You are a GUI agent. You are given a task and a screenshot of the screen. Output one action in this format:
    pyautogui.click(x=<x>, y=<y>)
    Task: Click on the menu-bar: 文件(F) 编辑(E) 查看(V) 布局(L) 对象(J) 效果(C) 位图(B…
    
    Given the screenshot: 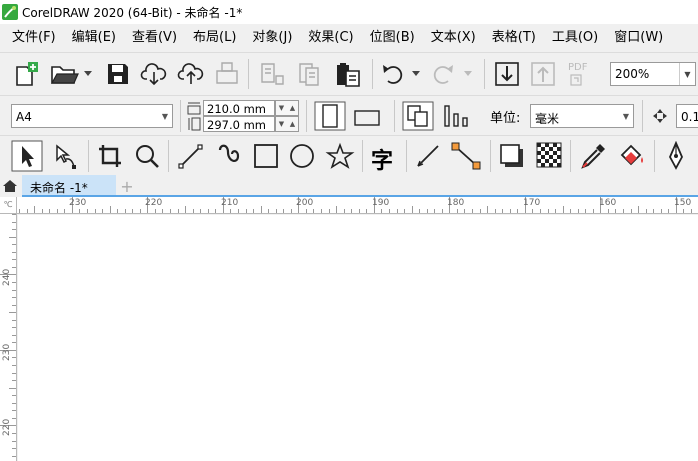 What is the action you would take?
    pyautogui.click(x=349, y=38)
    